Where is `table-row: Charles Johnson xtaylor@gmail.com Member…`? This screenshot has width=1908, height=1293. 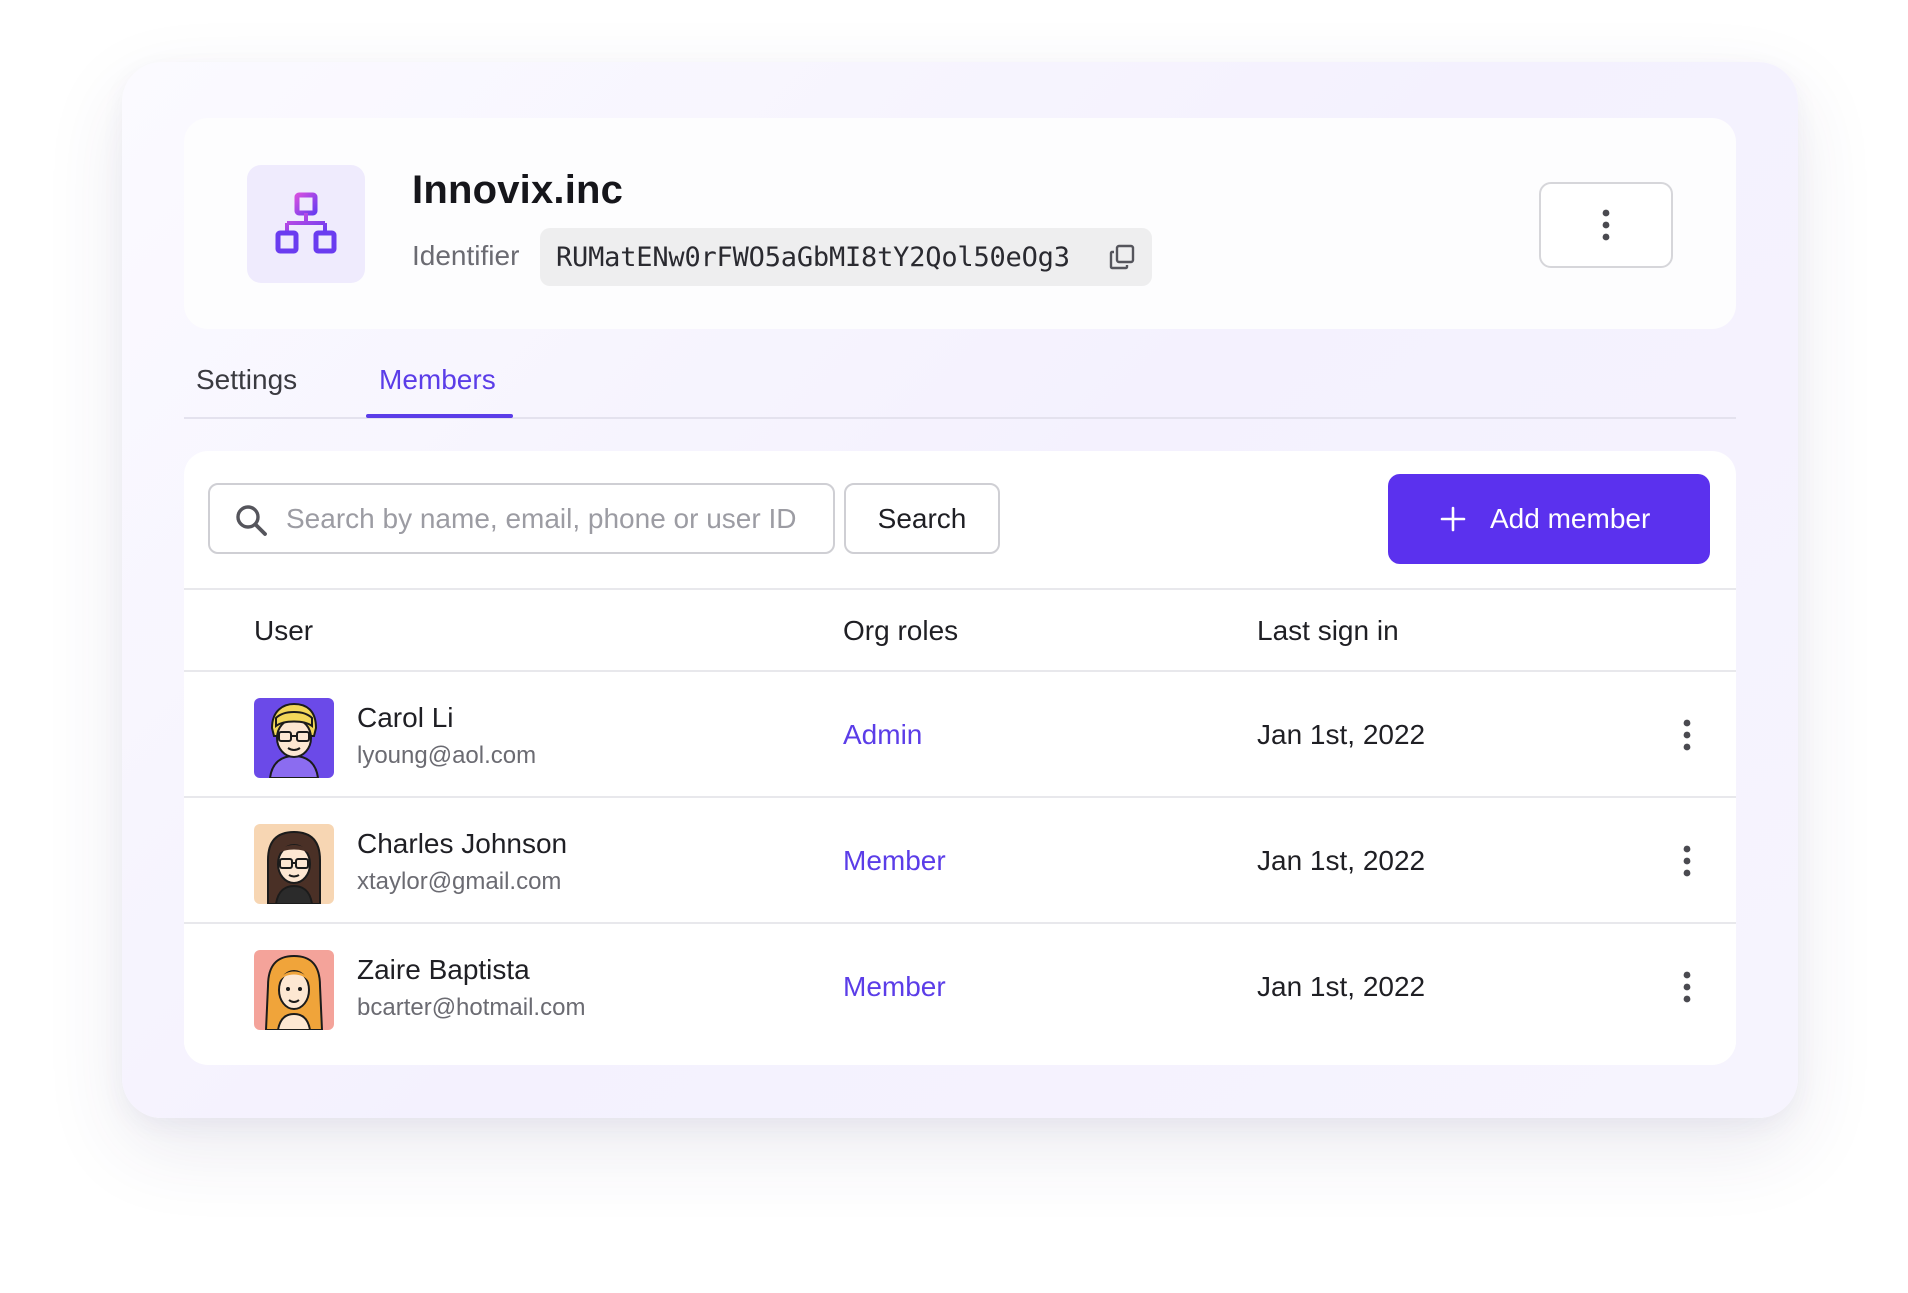
table-row: Charles Johnson xtaylor@gmail.com Member… is located at coordinates (960, 861).